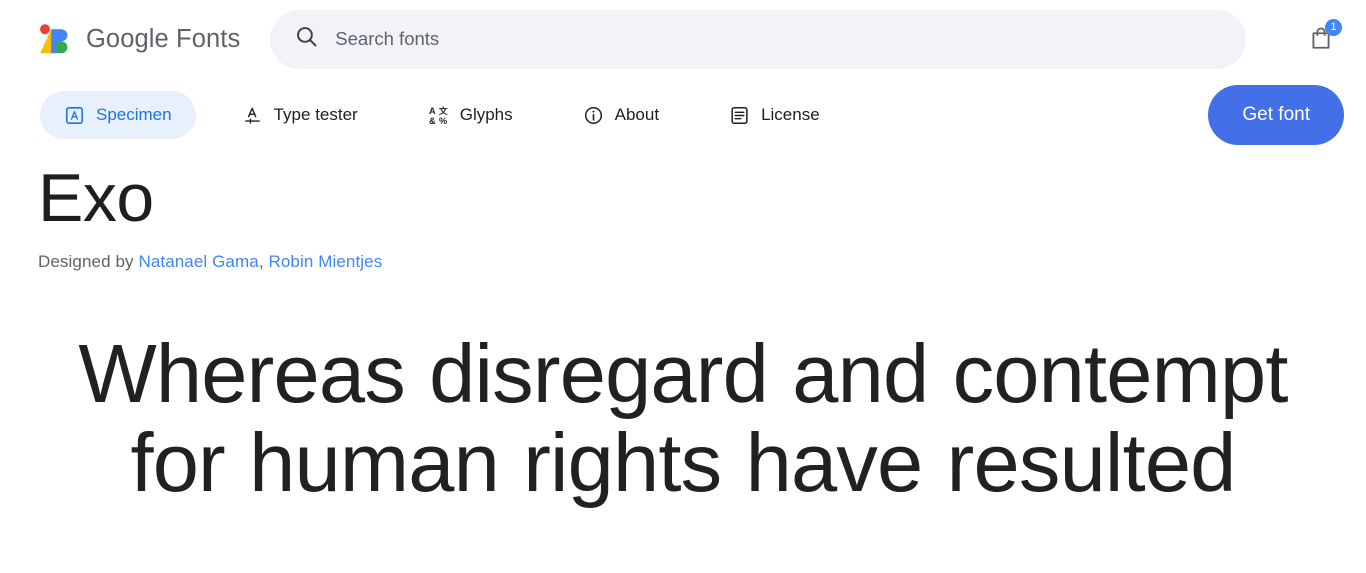 Image resolution: width=1366 pixels, height=573 pixels. What do you see at coordinates (208, 38) in the screenshot?
I see `brand-word-fonts: Fonts` at bounding box center [208, 38].